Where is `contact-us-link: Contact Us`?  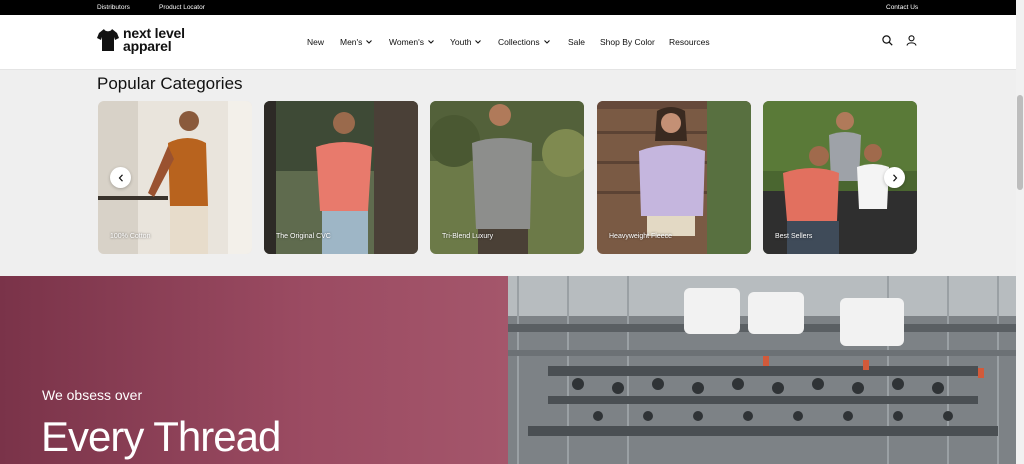 contact-us-link: Contact Us is located at coordinates (902, 7).